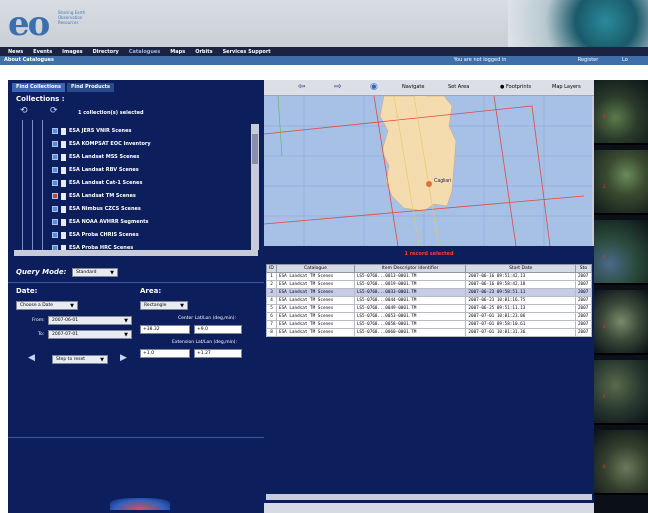  I want to click on from-date-select: 2007-06-01 ▼, so click(90, 320).